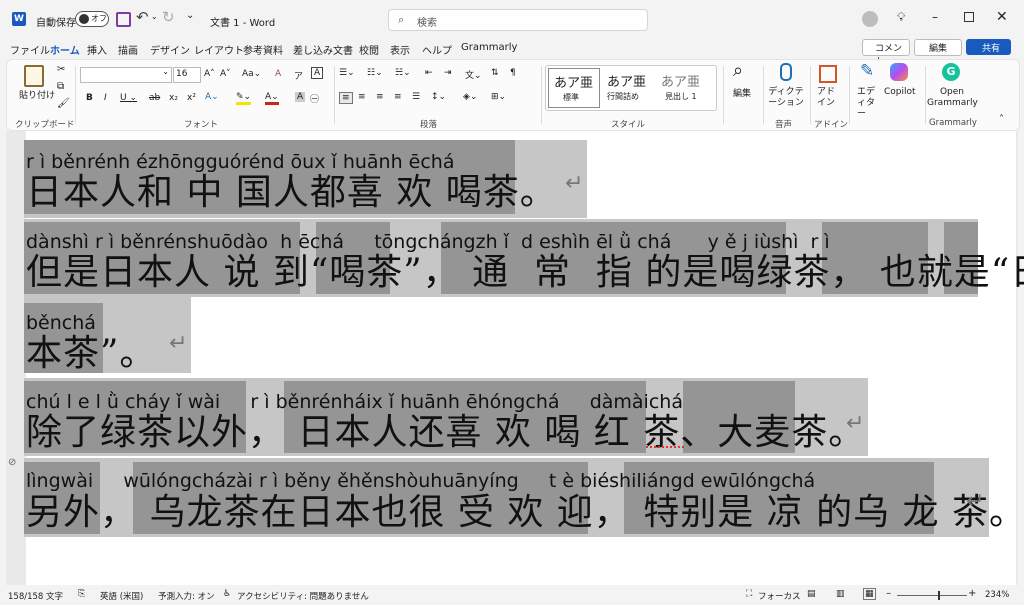  Describe the element at coordinates (97, 49) in the screenshot. I see `menu-insert: 挿入` at that location.